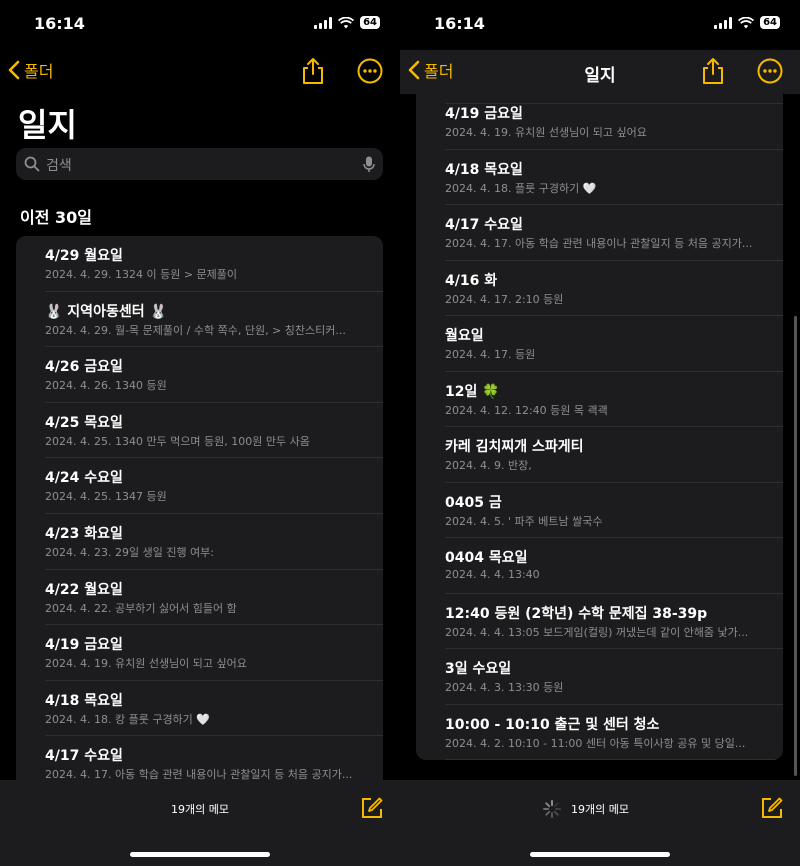 Image resolution: width=800 pixels, height=866 pixels. Describe the element at coordinates (614, 566) in the screenshot. I see `note-list-item: 0404 목요일 2024. 4. 4. 13:40` at that location.